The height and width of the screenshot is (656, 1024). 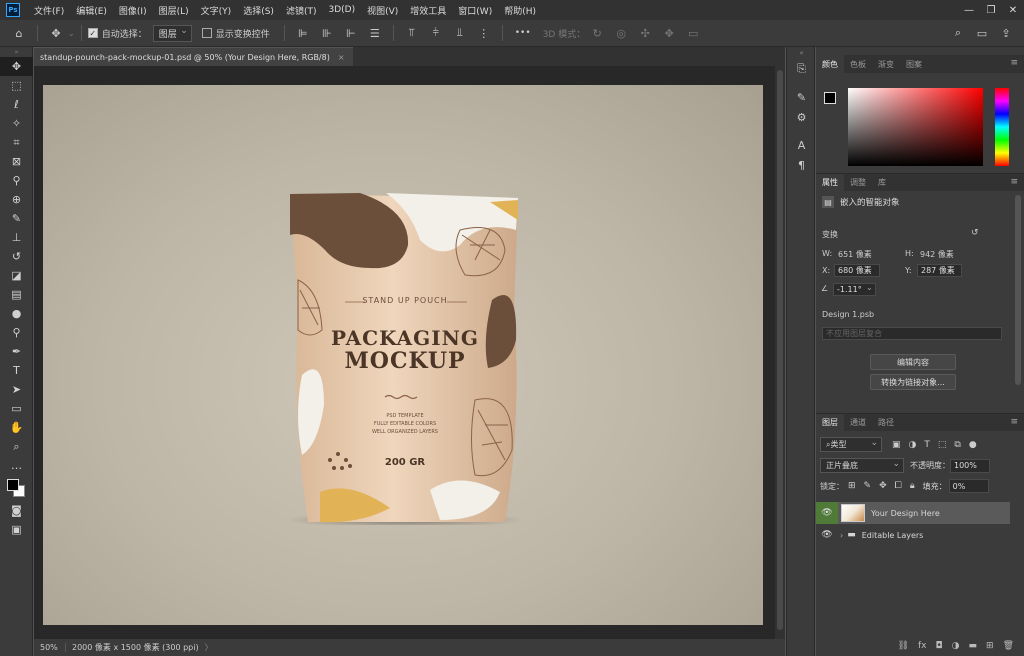 What do you see at coordinates (855, 254) in the screenshot?
I see `width-value: 651 像素` at bounding box center [855, 254].